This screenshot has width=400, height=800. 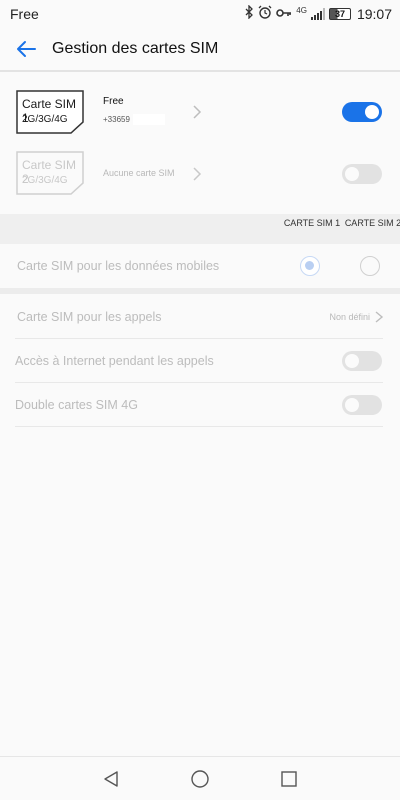 I want to click on nav-recents-button, so click(x=289, y=779).